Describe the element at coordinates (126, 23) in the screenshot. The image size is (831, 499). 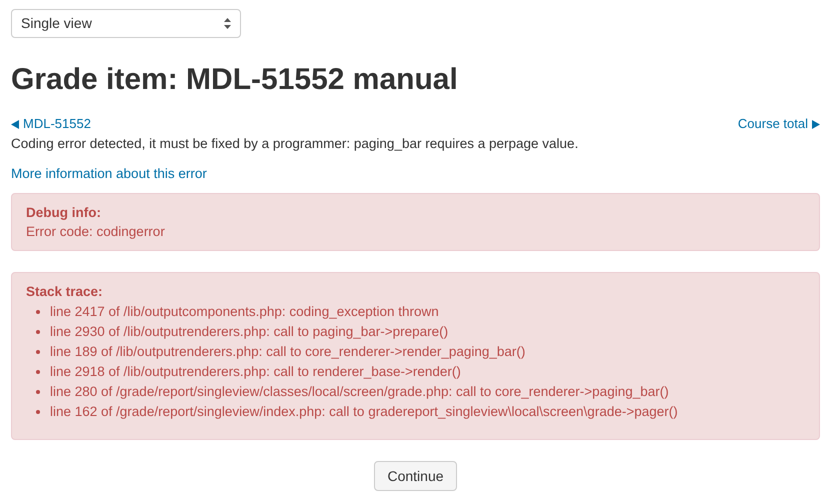
I see `view-select: Single view` at that location.